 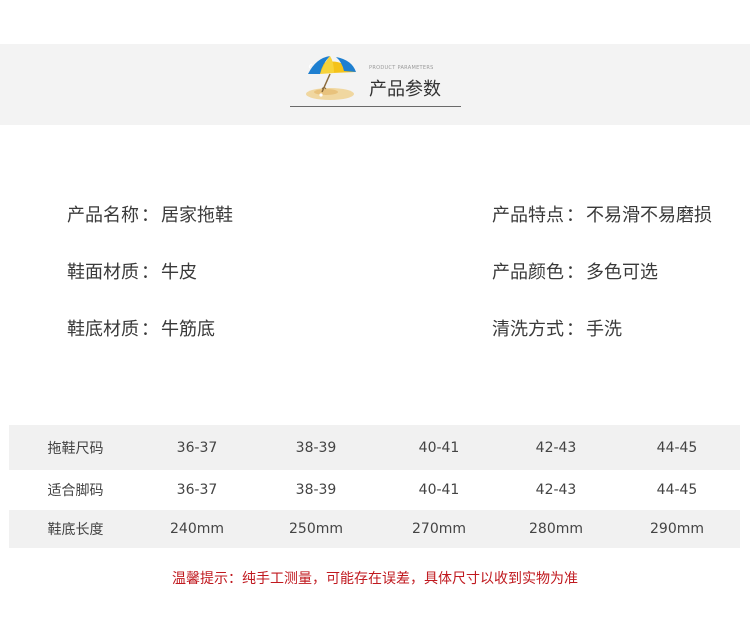 What do you see at coordinates (179, 272) in the screenshot?
I see `param-value: 牛皮` at bounding box center [179, 272].